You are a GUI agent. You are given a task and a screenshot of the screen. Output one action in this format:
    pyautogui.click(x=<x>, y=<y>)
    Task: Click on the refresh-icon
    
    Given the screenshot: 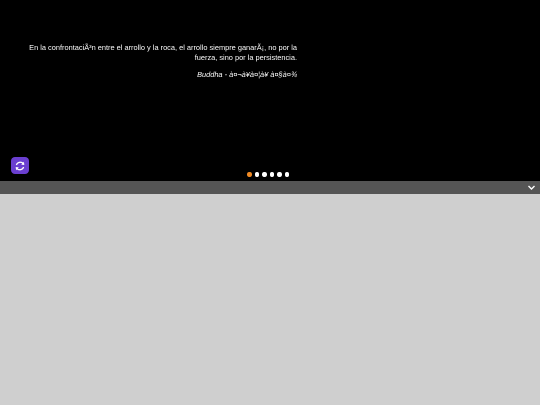 What is the action you would take?
    pyautogui.click(x=20, y=165)
    